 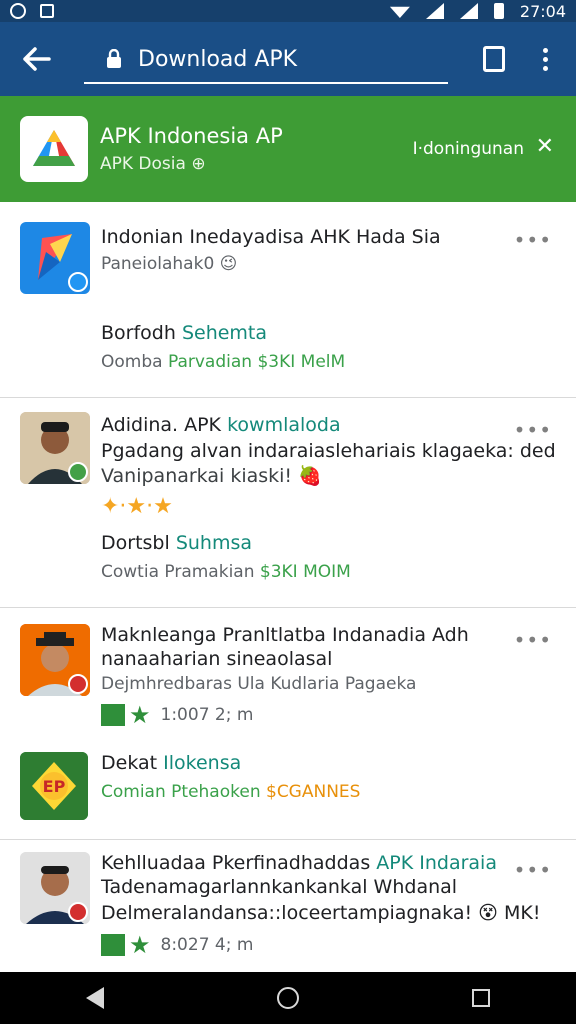 I want to click on item-title-prefix: Kehlluadaa Pkerfinadhaddas, so click(x=236, y=863).